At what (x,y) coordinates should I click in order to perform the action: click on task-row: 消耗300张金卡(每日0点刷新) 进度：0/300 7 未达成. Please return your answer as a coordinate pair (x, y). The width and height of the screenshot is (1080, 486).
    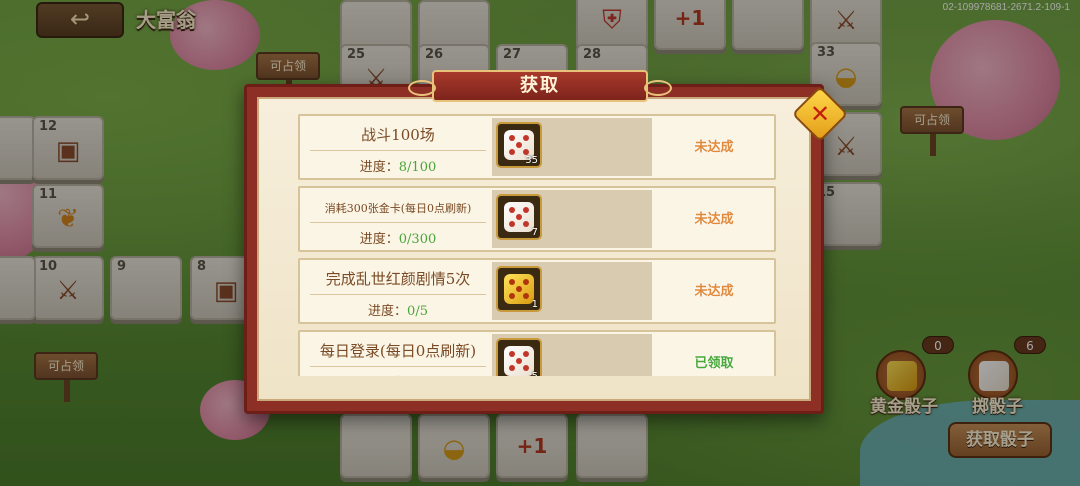
    Looking at the image, I should click on (537, 219).